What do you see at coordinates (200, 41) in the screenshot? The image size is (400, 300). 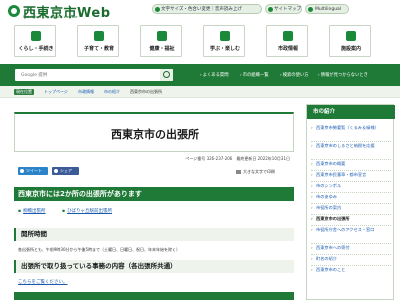 I see `global-nav: くらし・手続き 子育て・教育 健康・福祉 学ぶ・楽しむ 市政情報 施設案内` at bounding box center [200, 41].